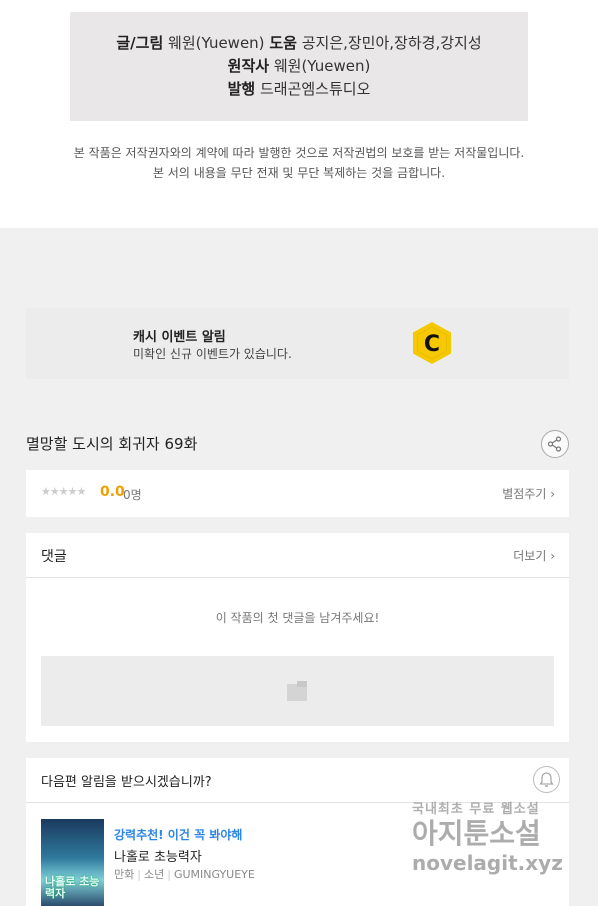 This screenshot has width=598, height=906. Describe the element at coordinates (297, 780) in the screenshot. I see `notify-header: 다음편 알림을 받으시겠습니까?` at that location.